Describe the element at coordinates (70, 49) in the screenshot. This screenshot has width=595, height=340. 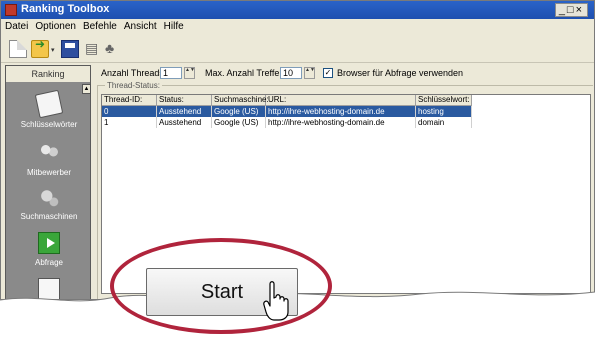
I see `save-icon` at that location.